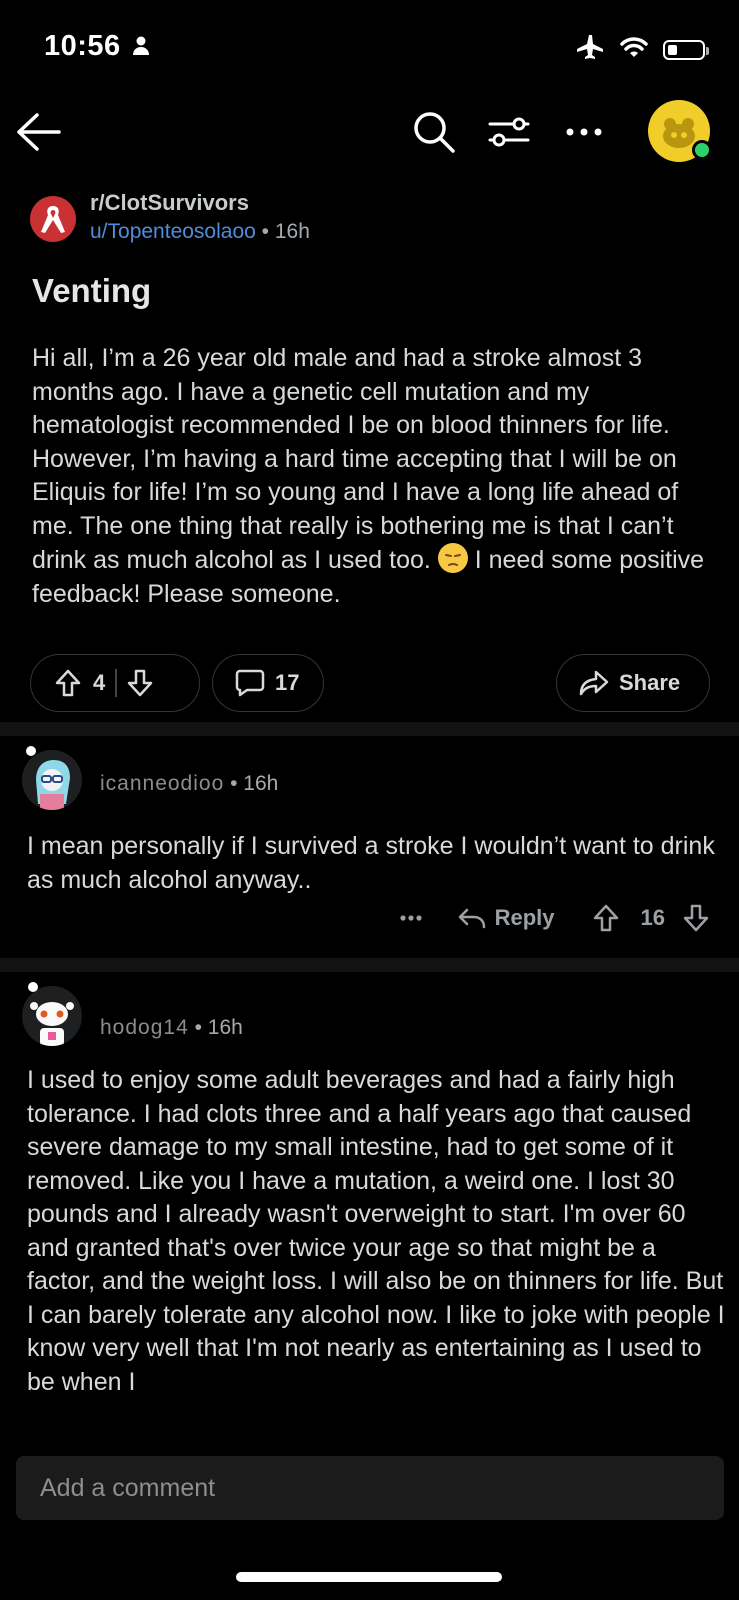 This screenshot has width=739, height=1600. I want to click on pensive-face-icon, so click(452, 558).